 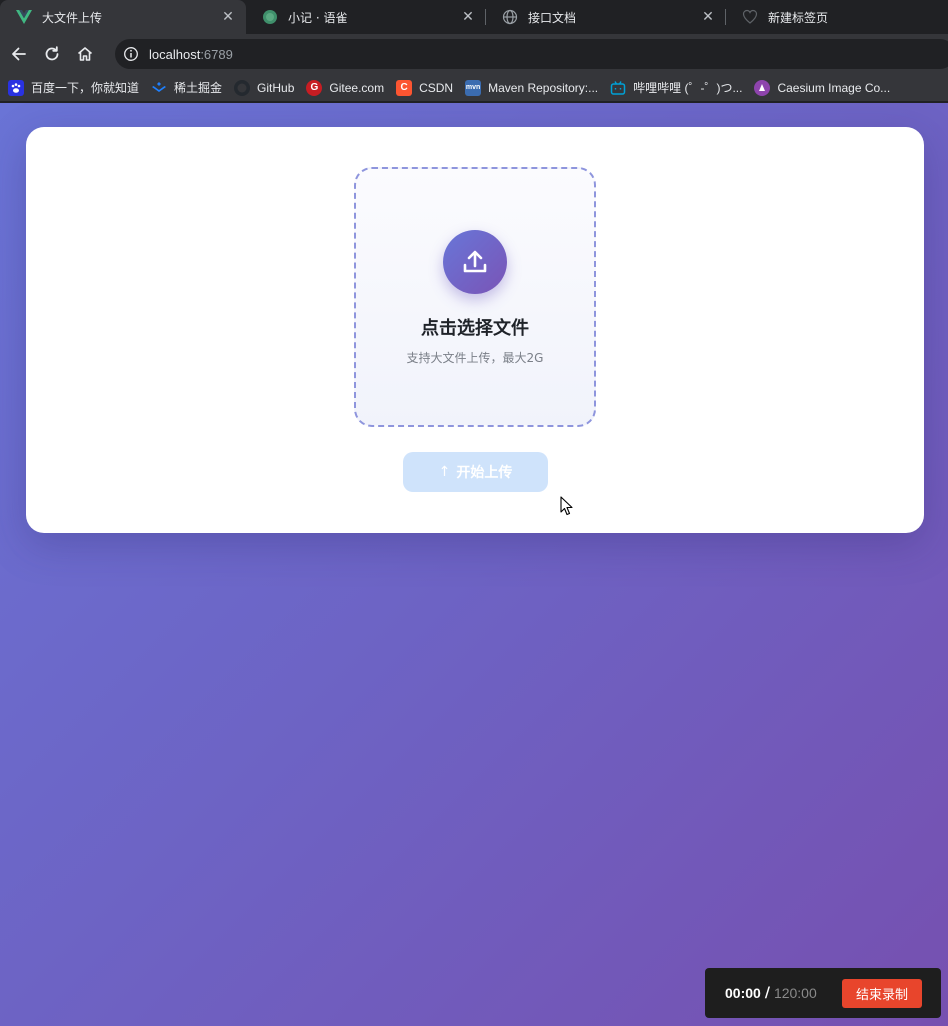 What do you see at coordinates (475, 297) in the screenshot?
I see `file-dropzone: 点击选择文件 支持大文件上传，最大2G` at bounding box center [475, 297].